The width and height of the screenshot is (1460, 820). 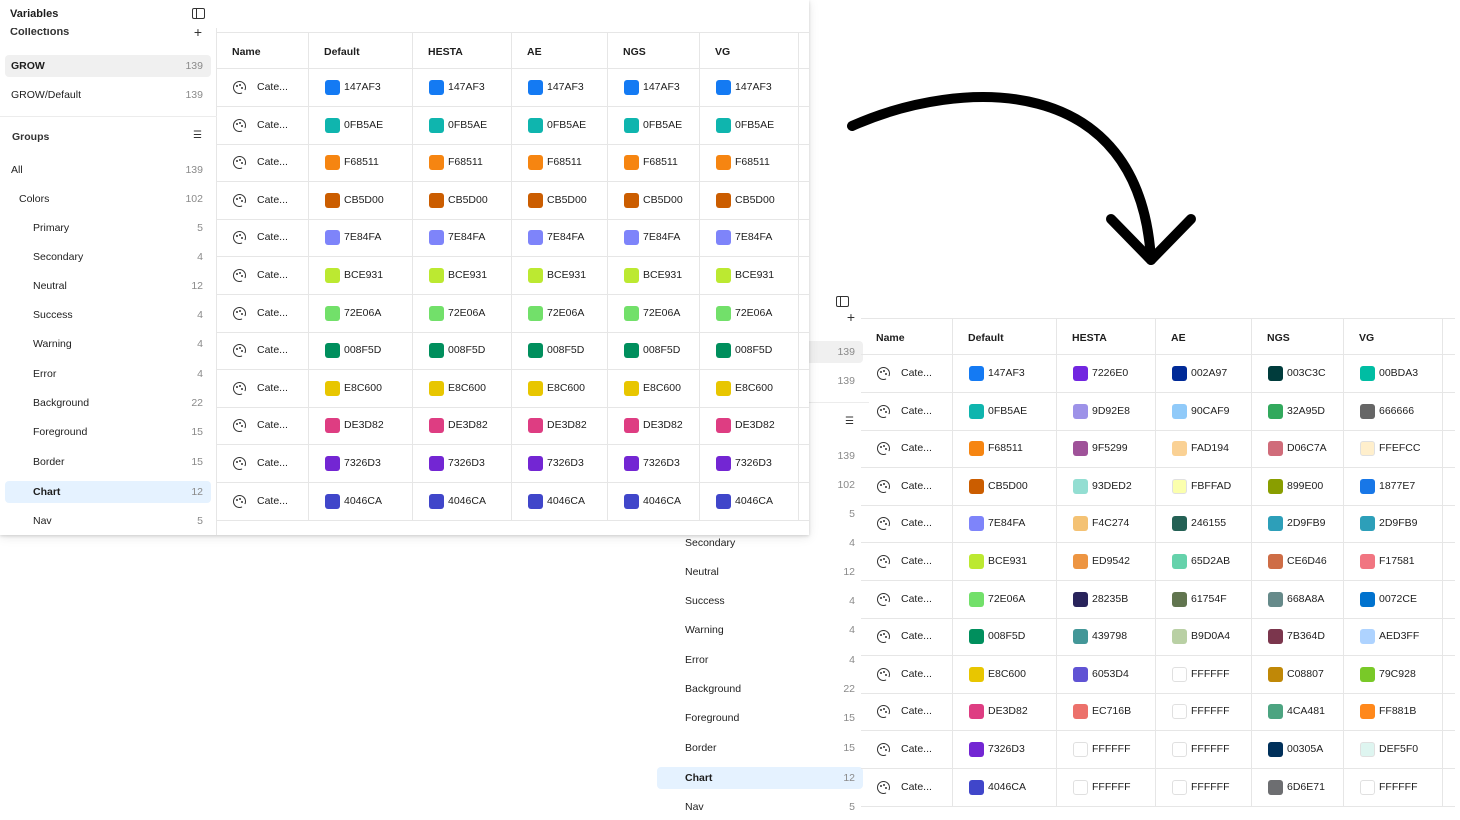 What do you see at coordinates (1106, 637) in the screenshot?
I see `value-cell: 439798` at bounding box center [1106, 637].